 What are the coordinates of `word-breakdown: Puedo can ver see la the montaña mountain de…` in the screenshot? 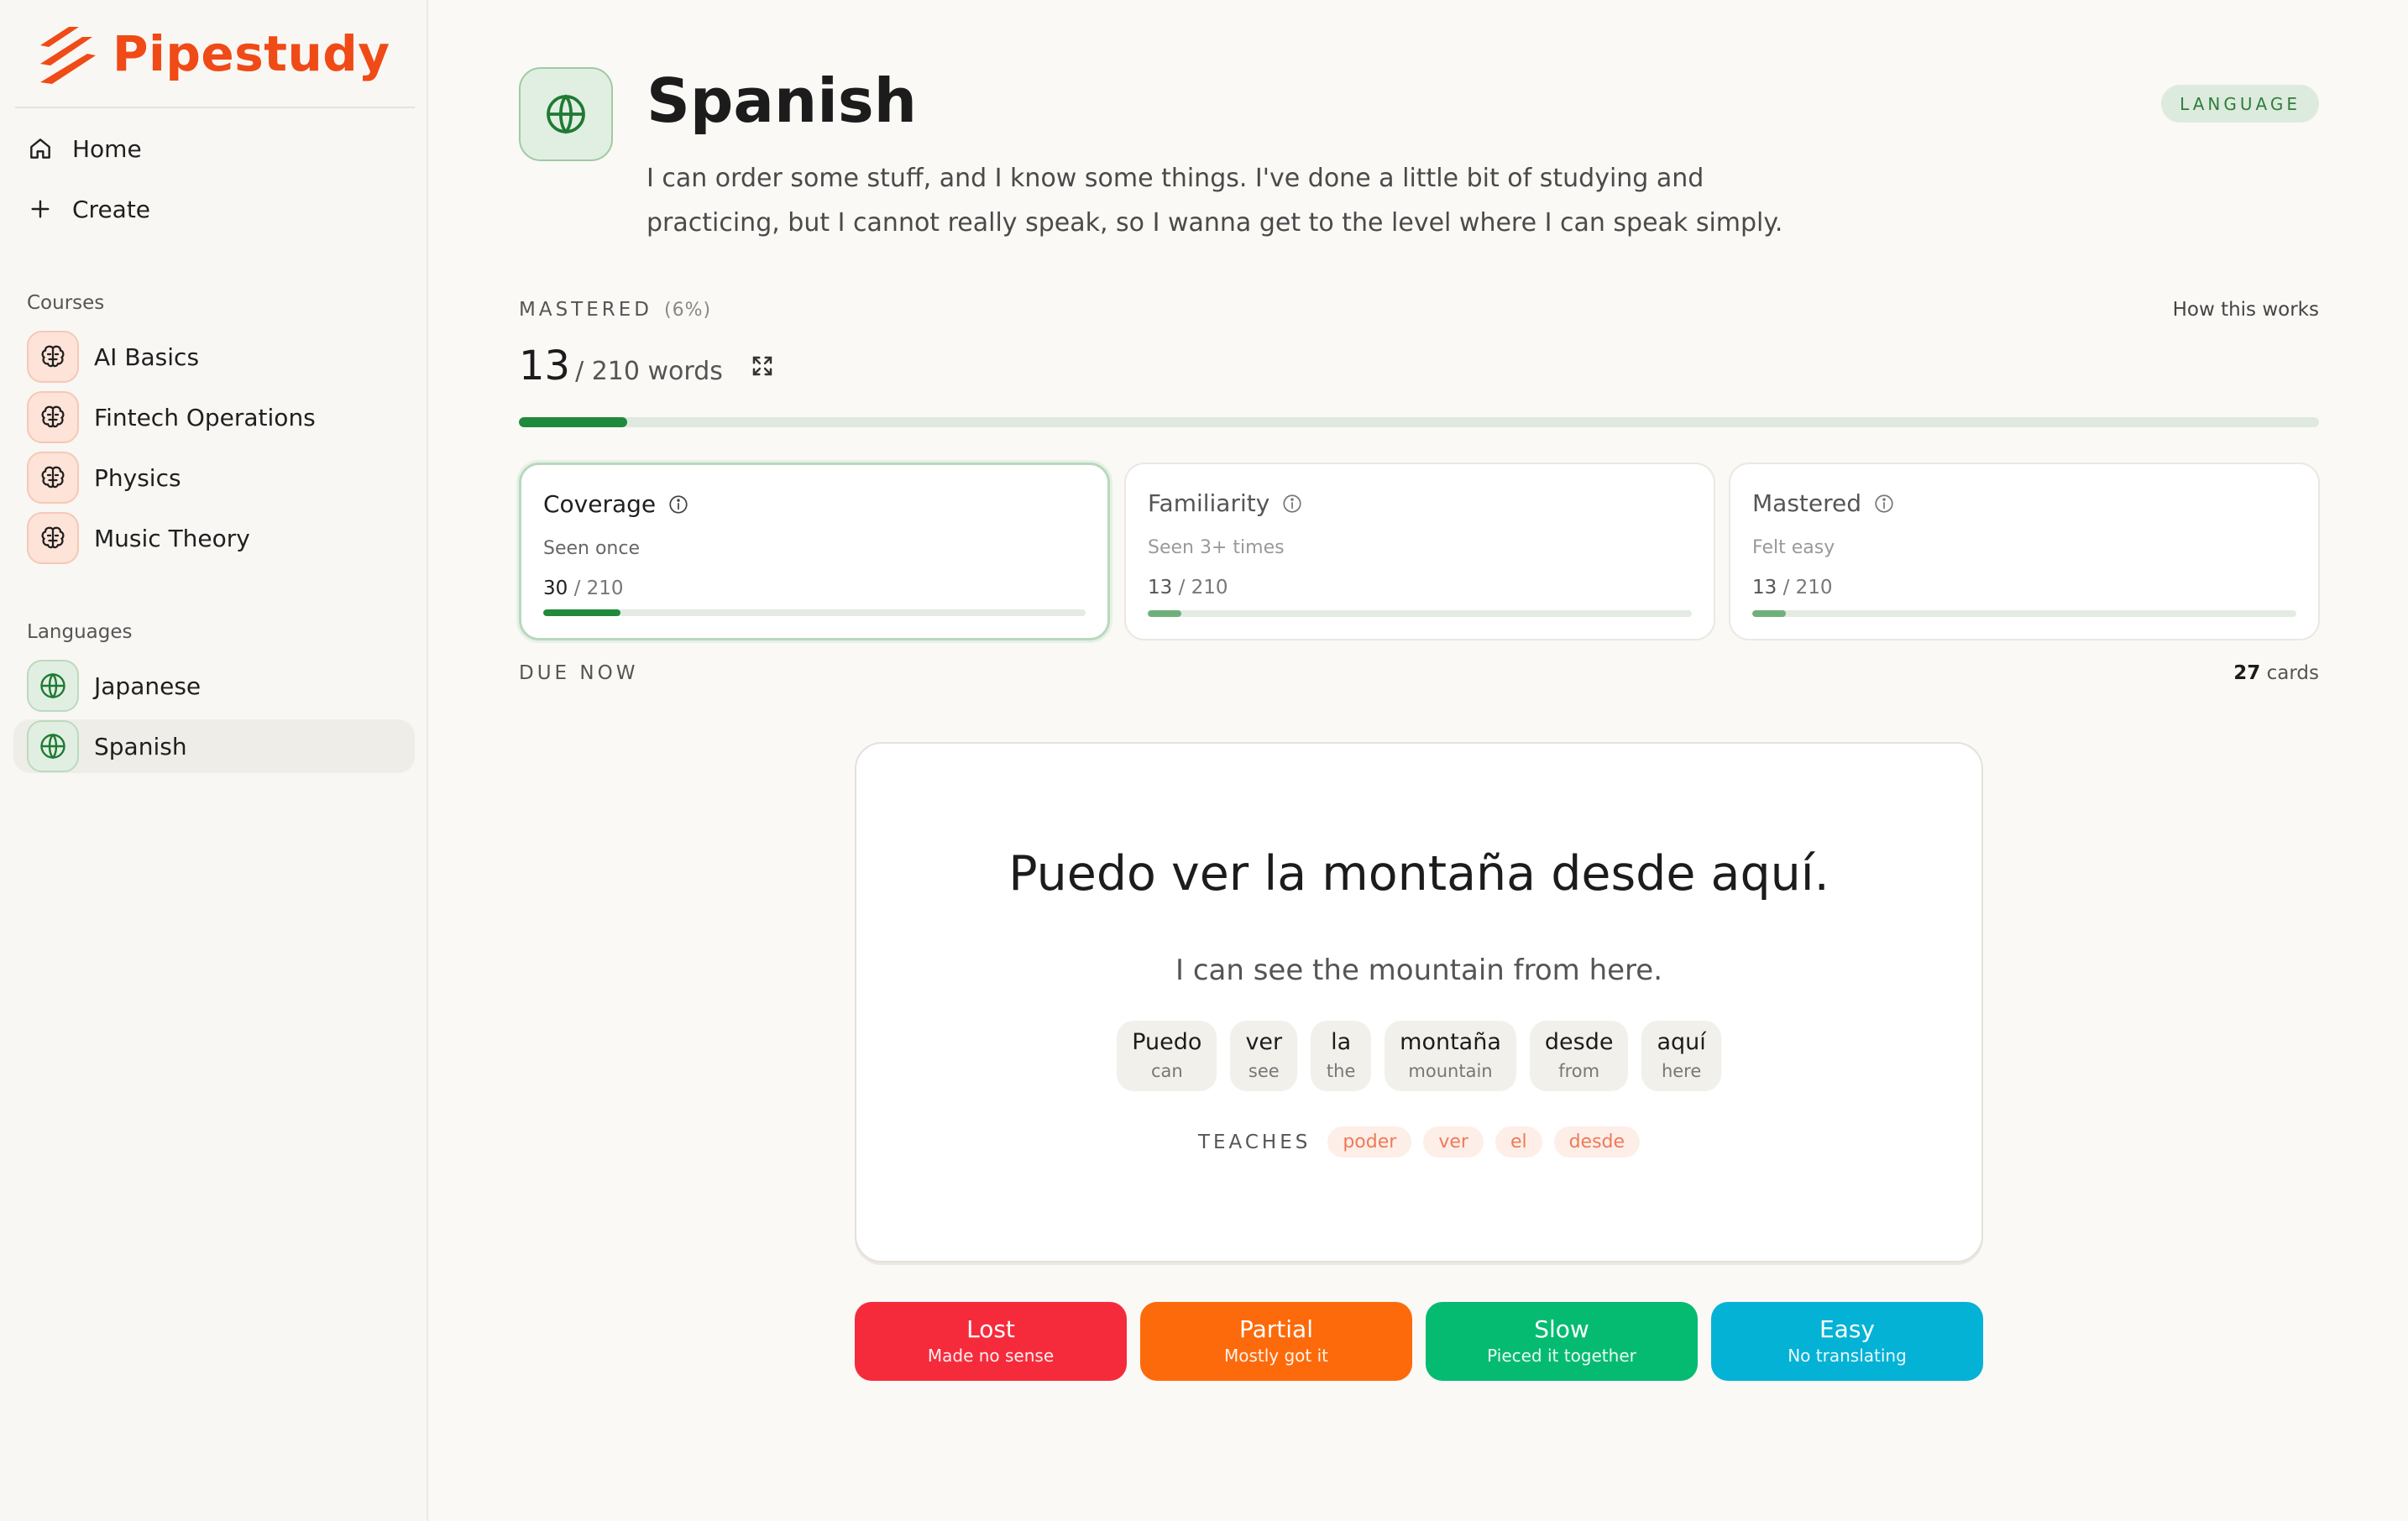 It's located at (1418, 1056).